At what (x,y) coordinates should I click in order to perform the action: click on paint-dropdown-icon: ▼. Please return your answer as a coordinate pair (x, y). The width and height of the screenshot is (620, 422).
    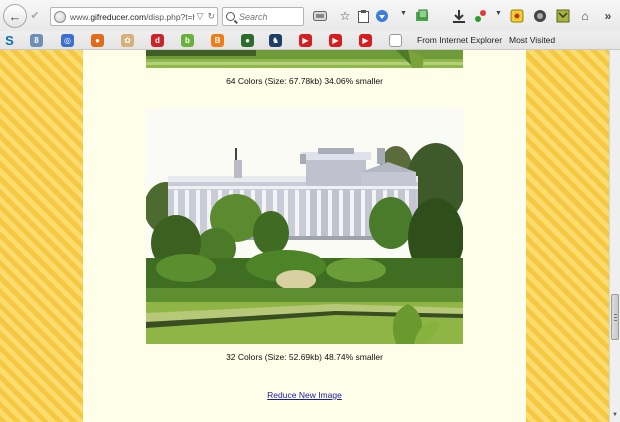
    Looking at the image, I should click on (498, 13).